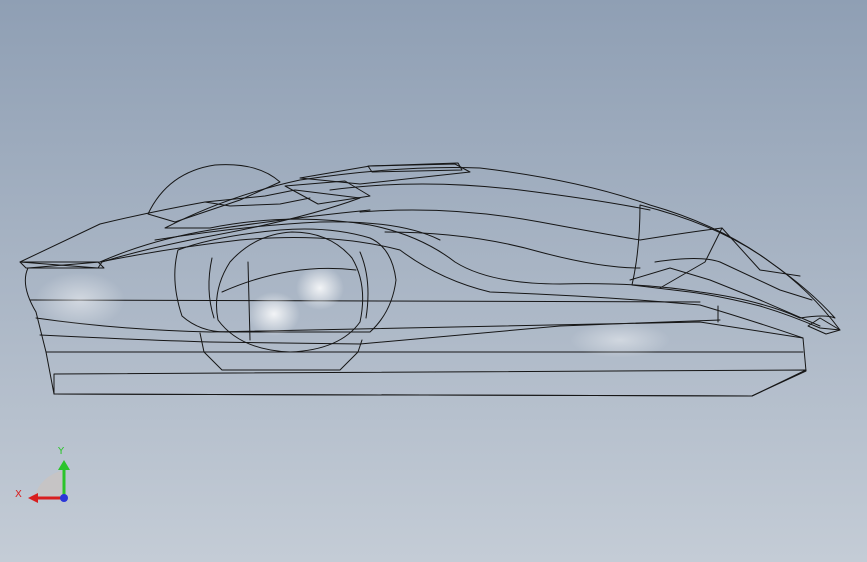 Image resolution: width=867 pixels, height=562 pixels. I want to click on body-highlight-left, so click(80, 300).